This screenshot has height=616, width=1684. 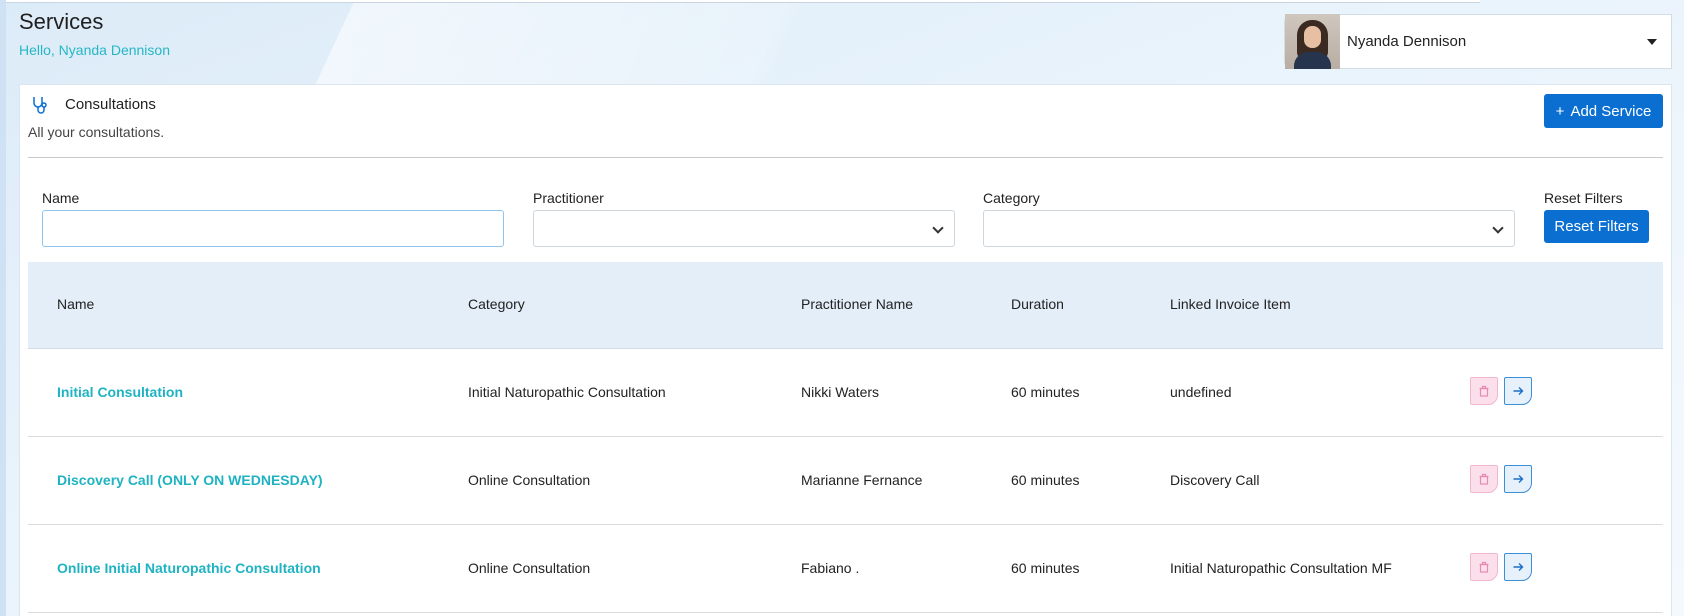 What do you see at coordinates (857, 304) in the screenshot?
I see `column-header-practitioner: Practitioner Name` at bounding box center [857, 304].